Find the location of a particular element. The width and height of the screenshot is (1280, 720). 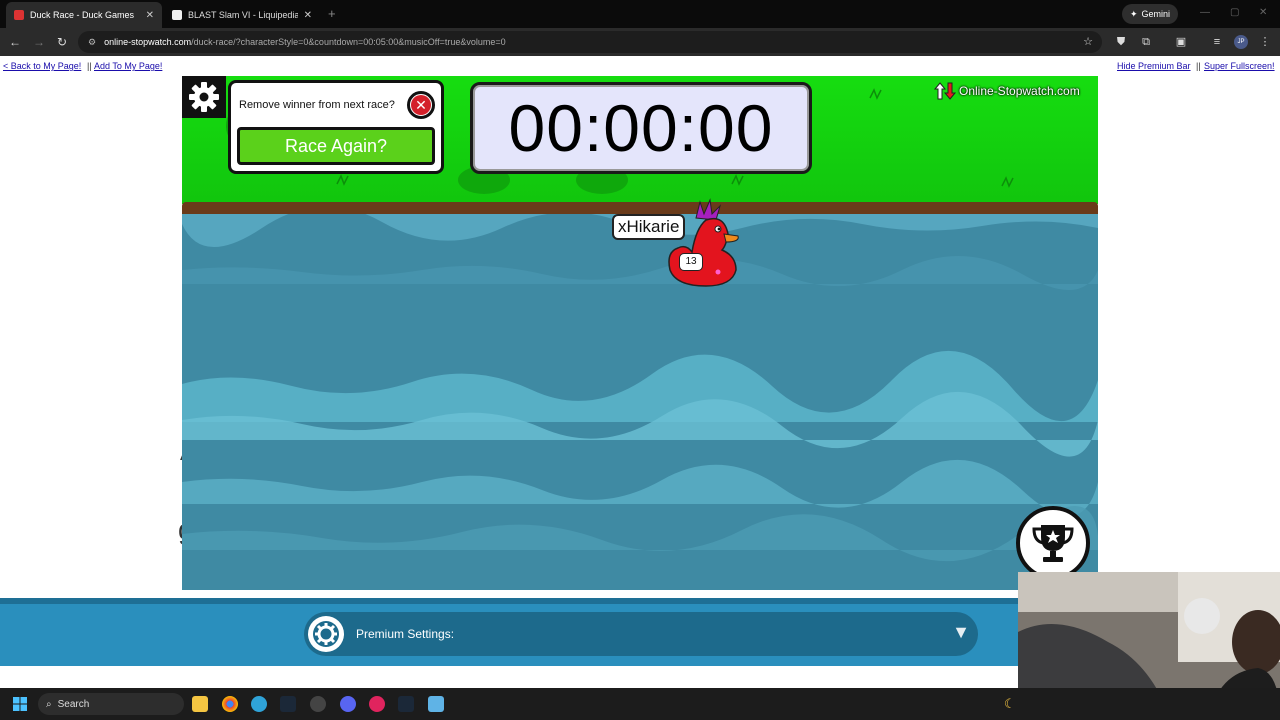

maximize-icon: ▢ is located at coordinates (1234, 12).